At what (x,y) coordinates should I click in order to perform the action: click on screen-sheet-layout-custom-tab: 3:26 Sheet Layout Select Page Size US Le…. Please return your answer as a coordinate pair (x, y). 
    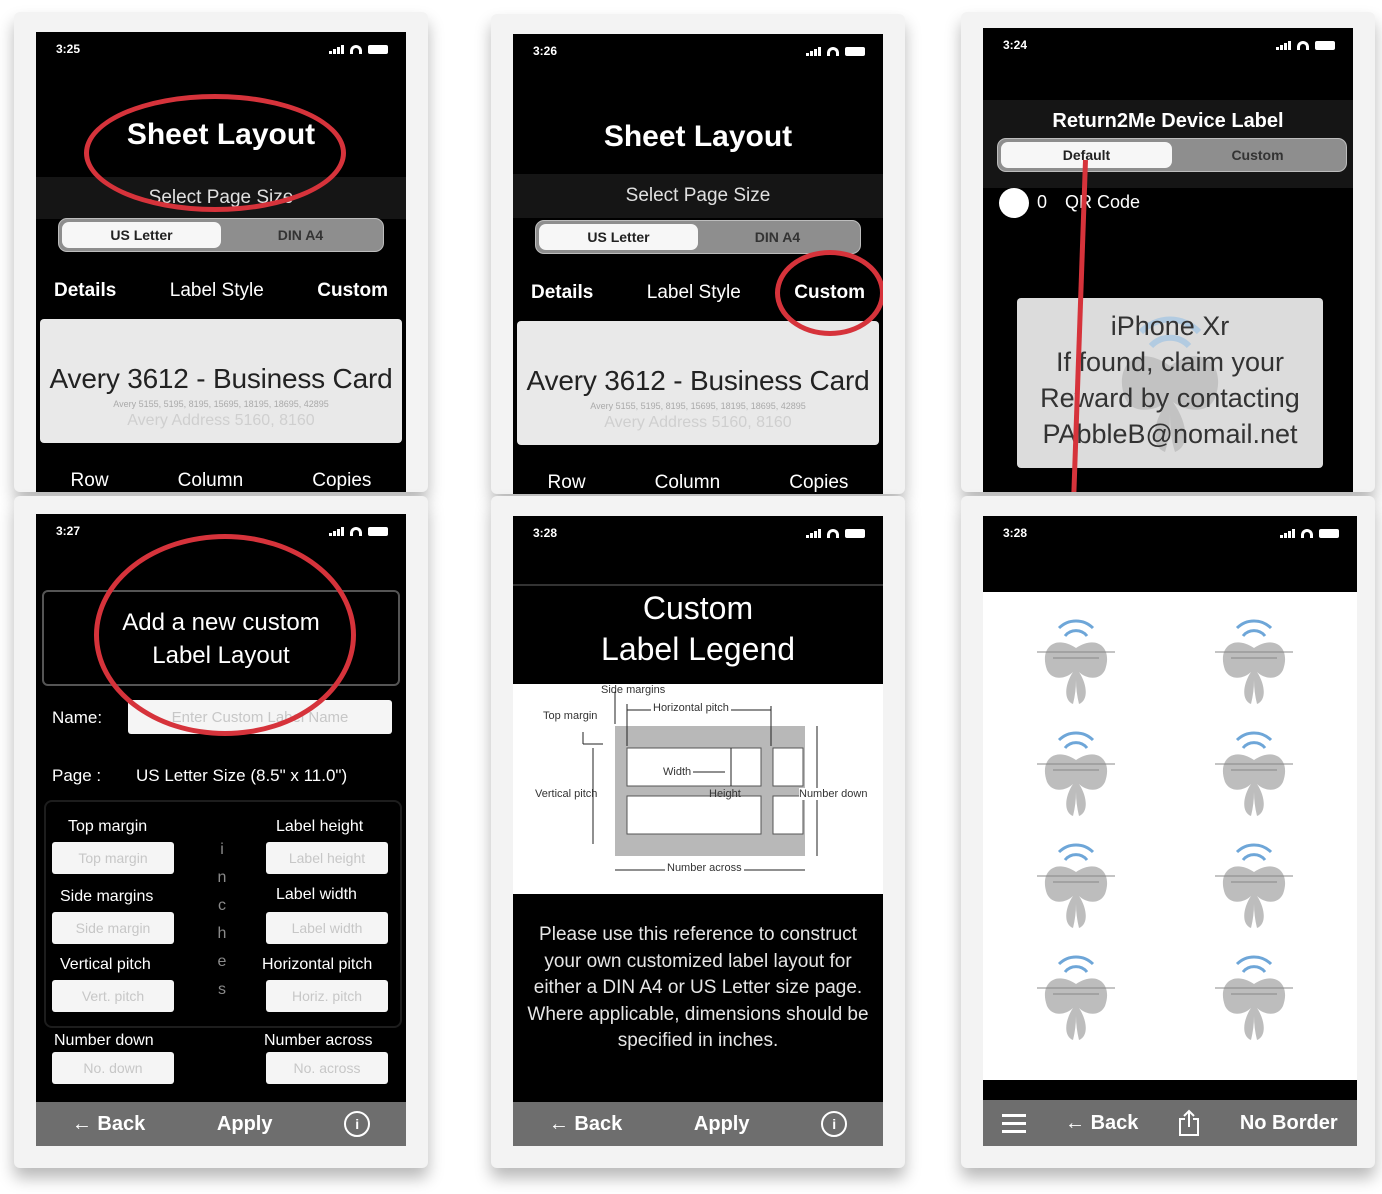
    Looking at the image, I should click on (698, 254).